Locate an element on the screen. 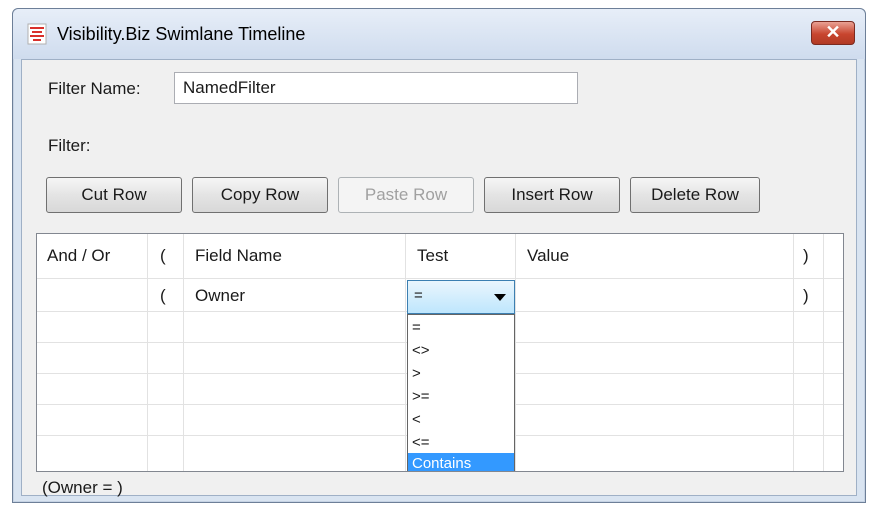 This screenshot has width=876, height=507. copy-row-button: Copy Row is located at coordinates (260, 195).